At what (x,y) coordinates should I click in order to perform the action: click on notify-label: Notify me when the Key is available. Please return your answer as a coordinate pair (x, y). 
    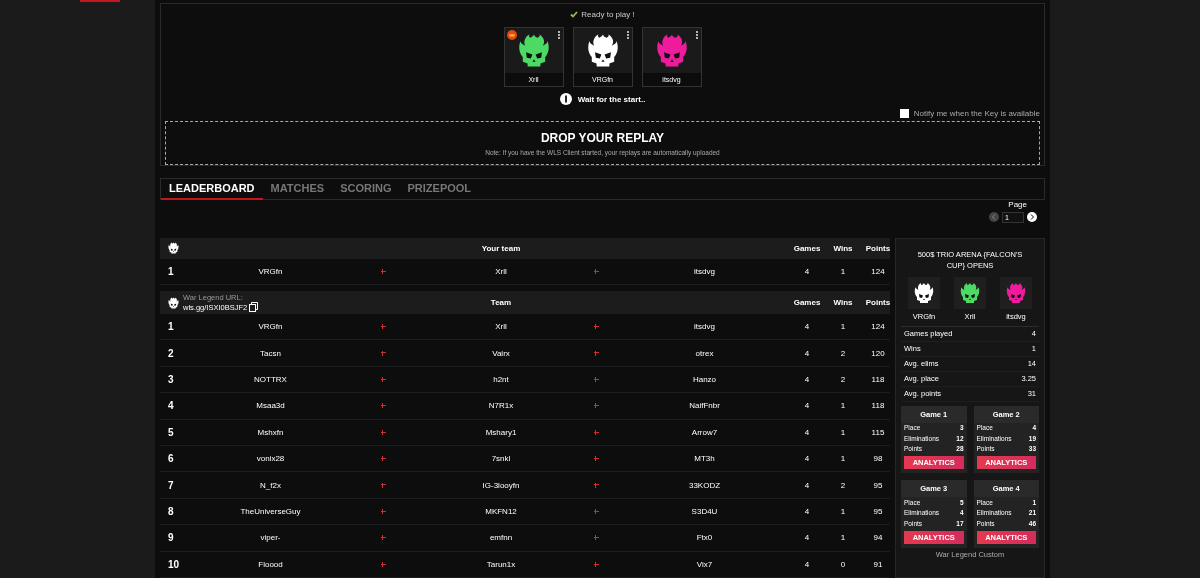
    Looking at the image, I should click on (976, 113).